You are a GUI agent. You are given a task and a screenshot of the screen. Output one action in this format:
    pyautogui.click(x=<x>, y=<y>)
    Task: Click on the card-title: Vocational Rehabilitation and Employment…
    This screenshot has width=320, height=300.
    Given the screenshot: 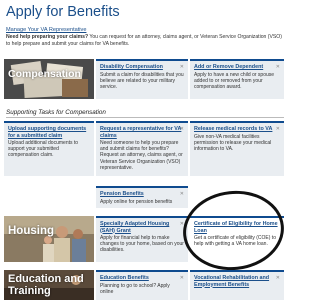 What is the action you would take?
    pyautogui.click(x=237, y=281)
    